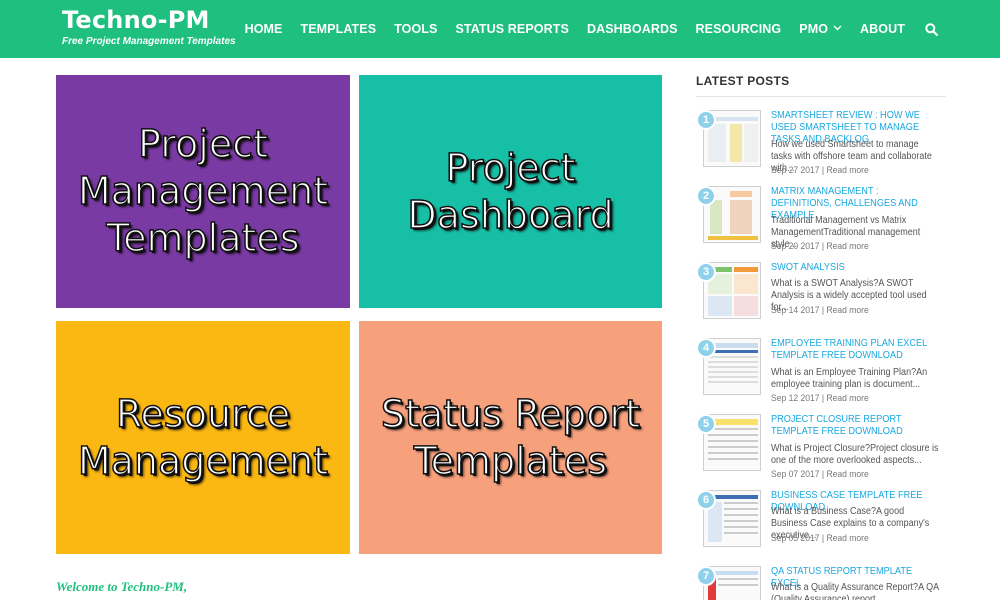 This screenshot has width=1000, height=600. I want to click on site-tagline: Free Project Management Templates, so click(149, 41).